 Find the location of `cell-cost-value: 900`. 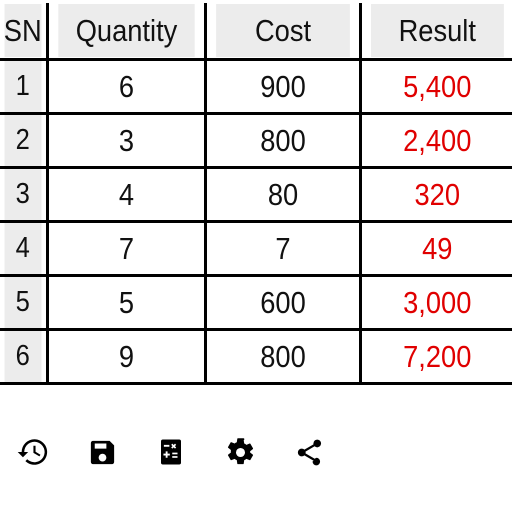

cell-cost-value: 900 is located at coordinates (282, 86).